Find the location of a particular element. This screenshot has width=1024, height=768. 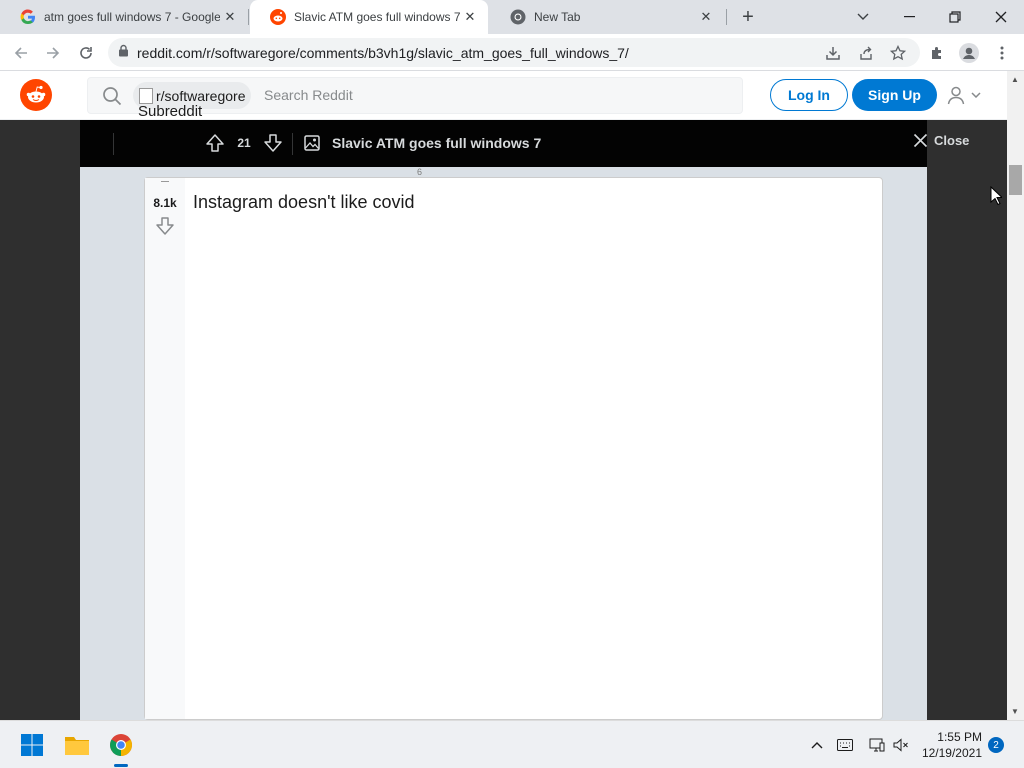

post-card-title: Instagram doesn't like covid is located at coordinates (304, 202).